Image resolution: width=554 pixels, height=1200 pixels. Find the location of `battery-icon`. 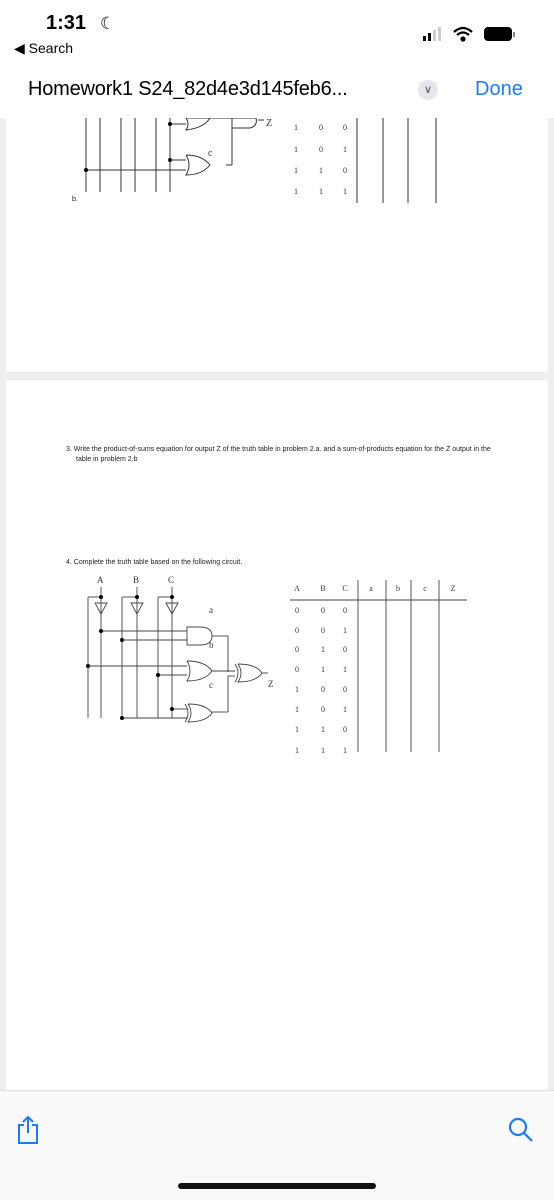

battery-icon is located at coordinates (499, 34).